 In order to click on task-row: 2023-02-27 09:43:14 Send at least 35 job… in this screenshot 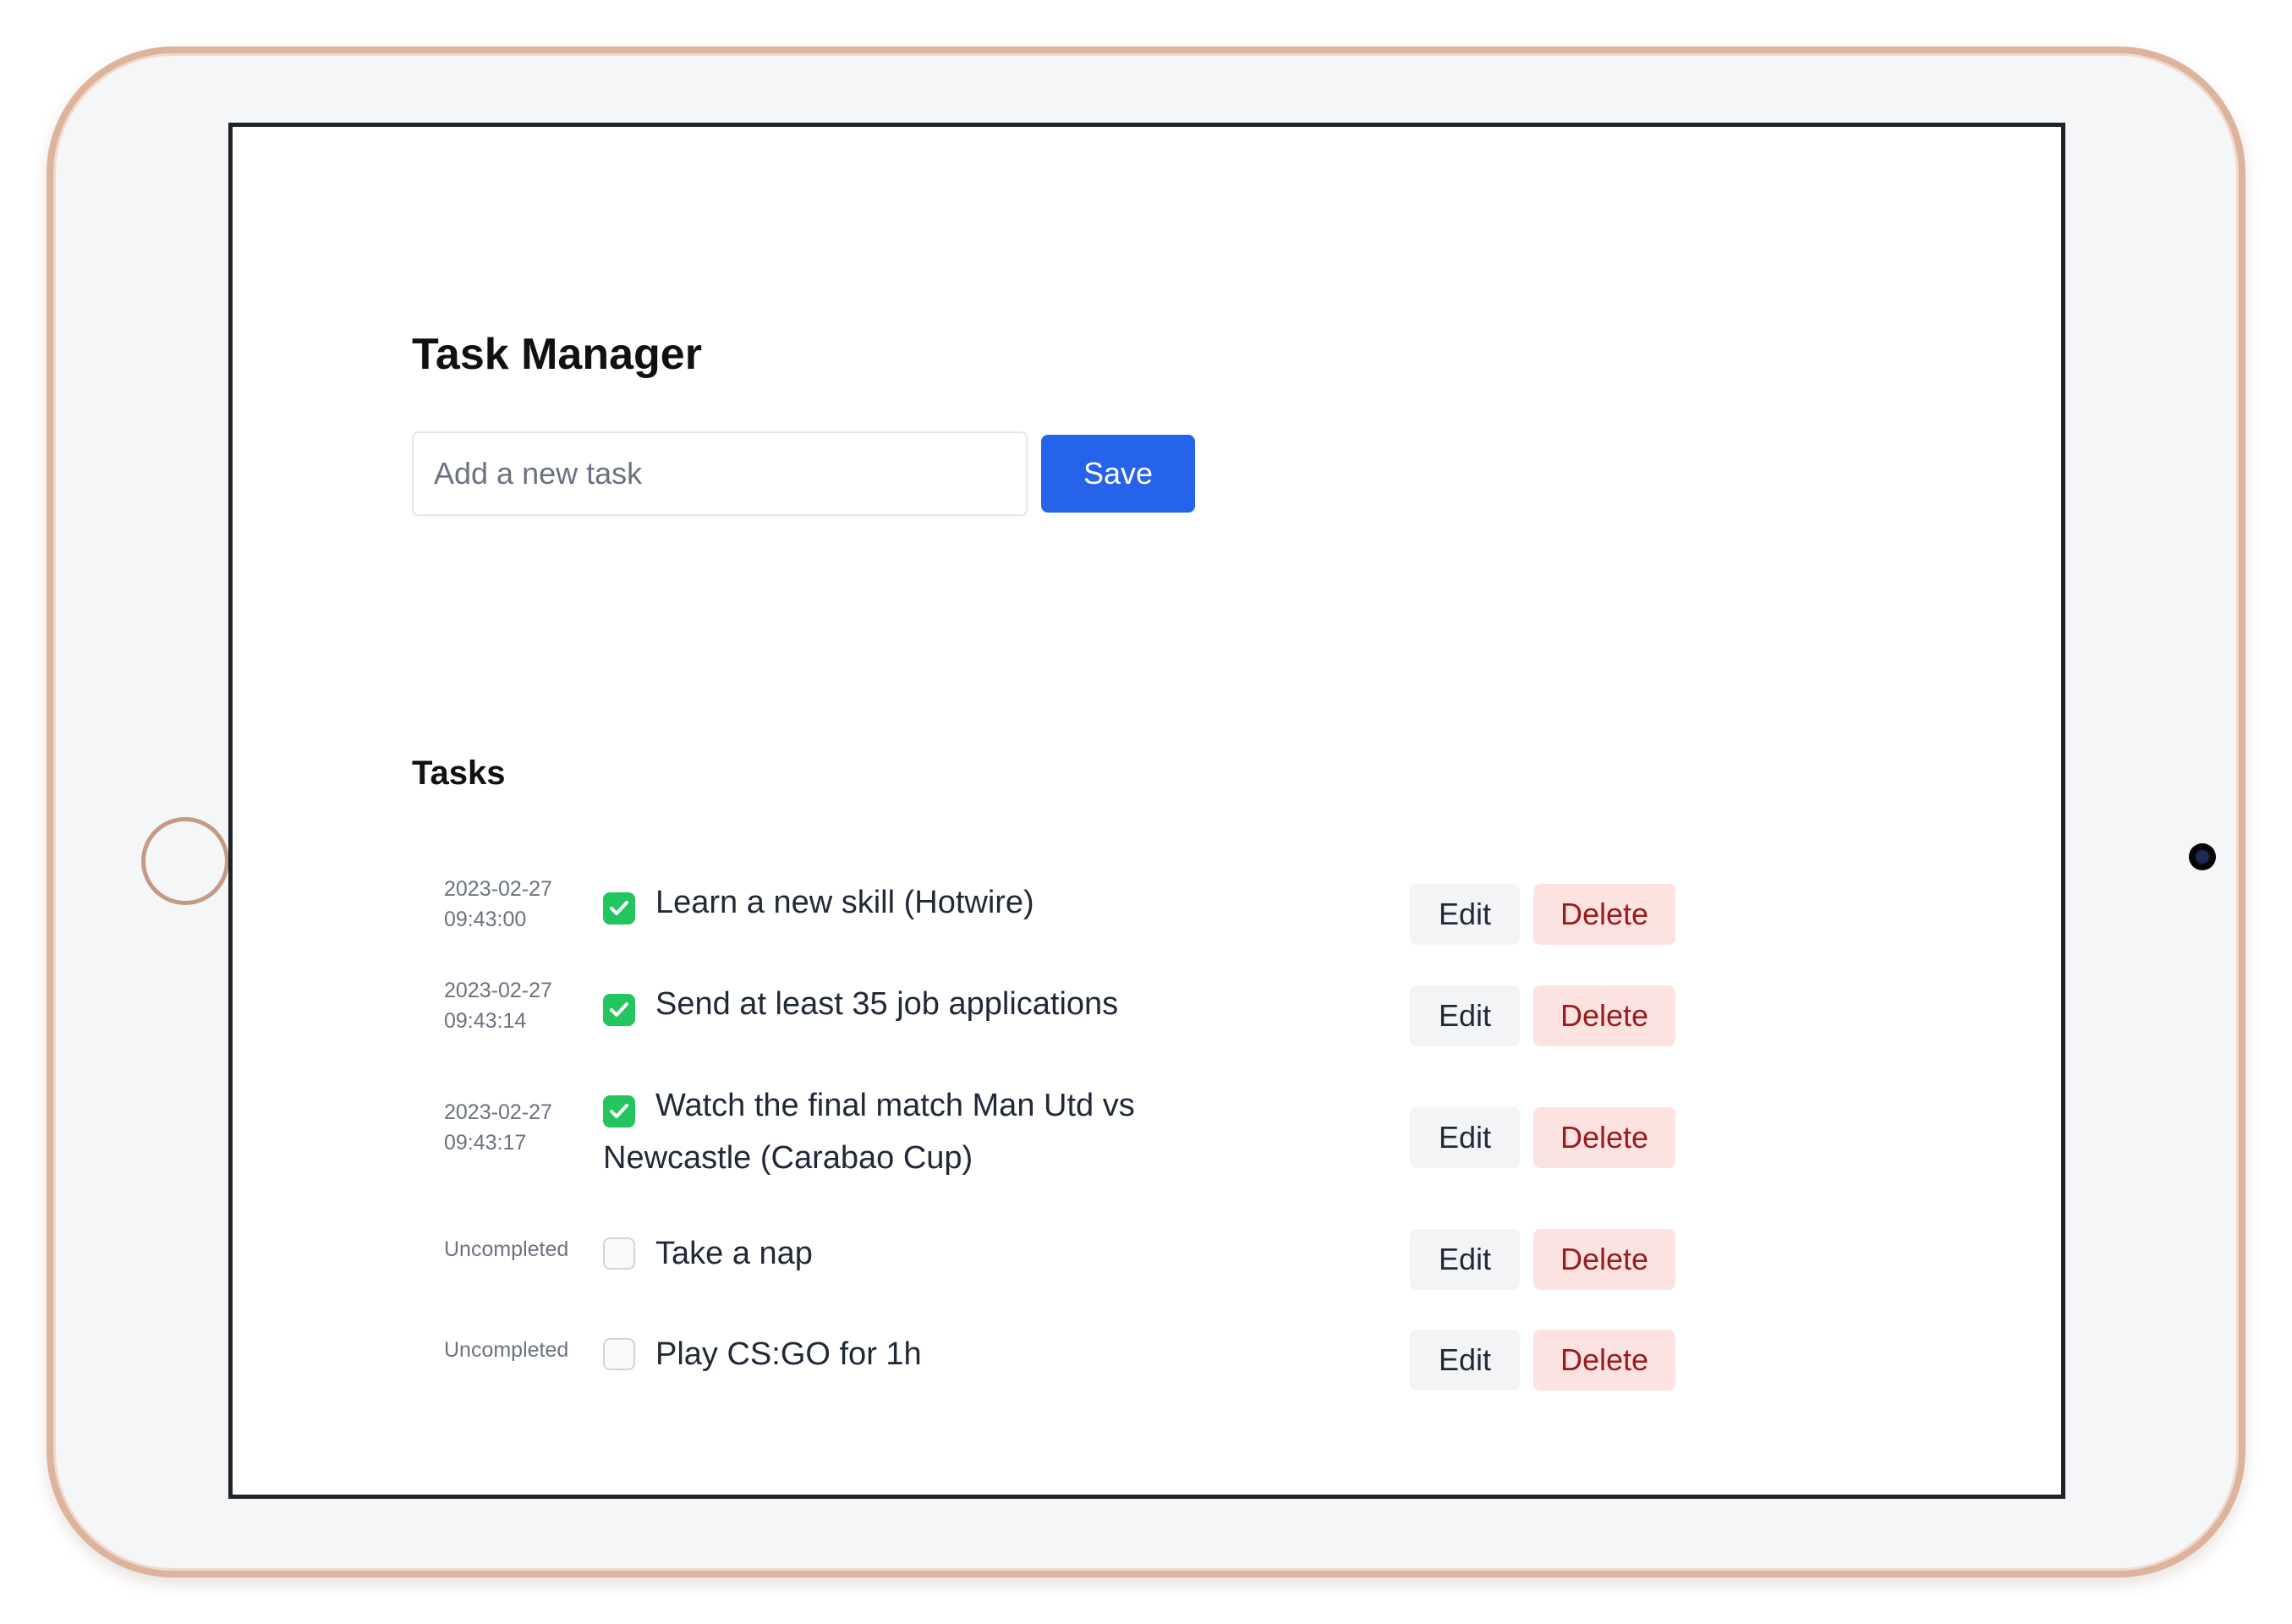, I will do `click(1043, 1022)`.